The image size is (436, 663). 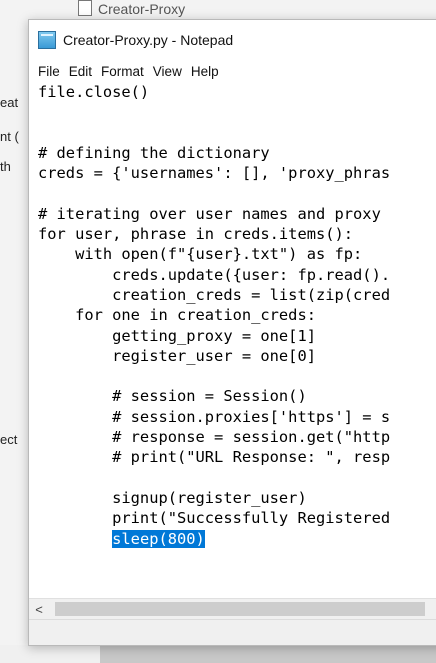 I want to click on menu-view: View, so click(x=167, y=71).